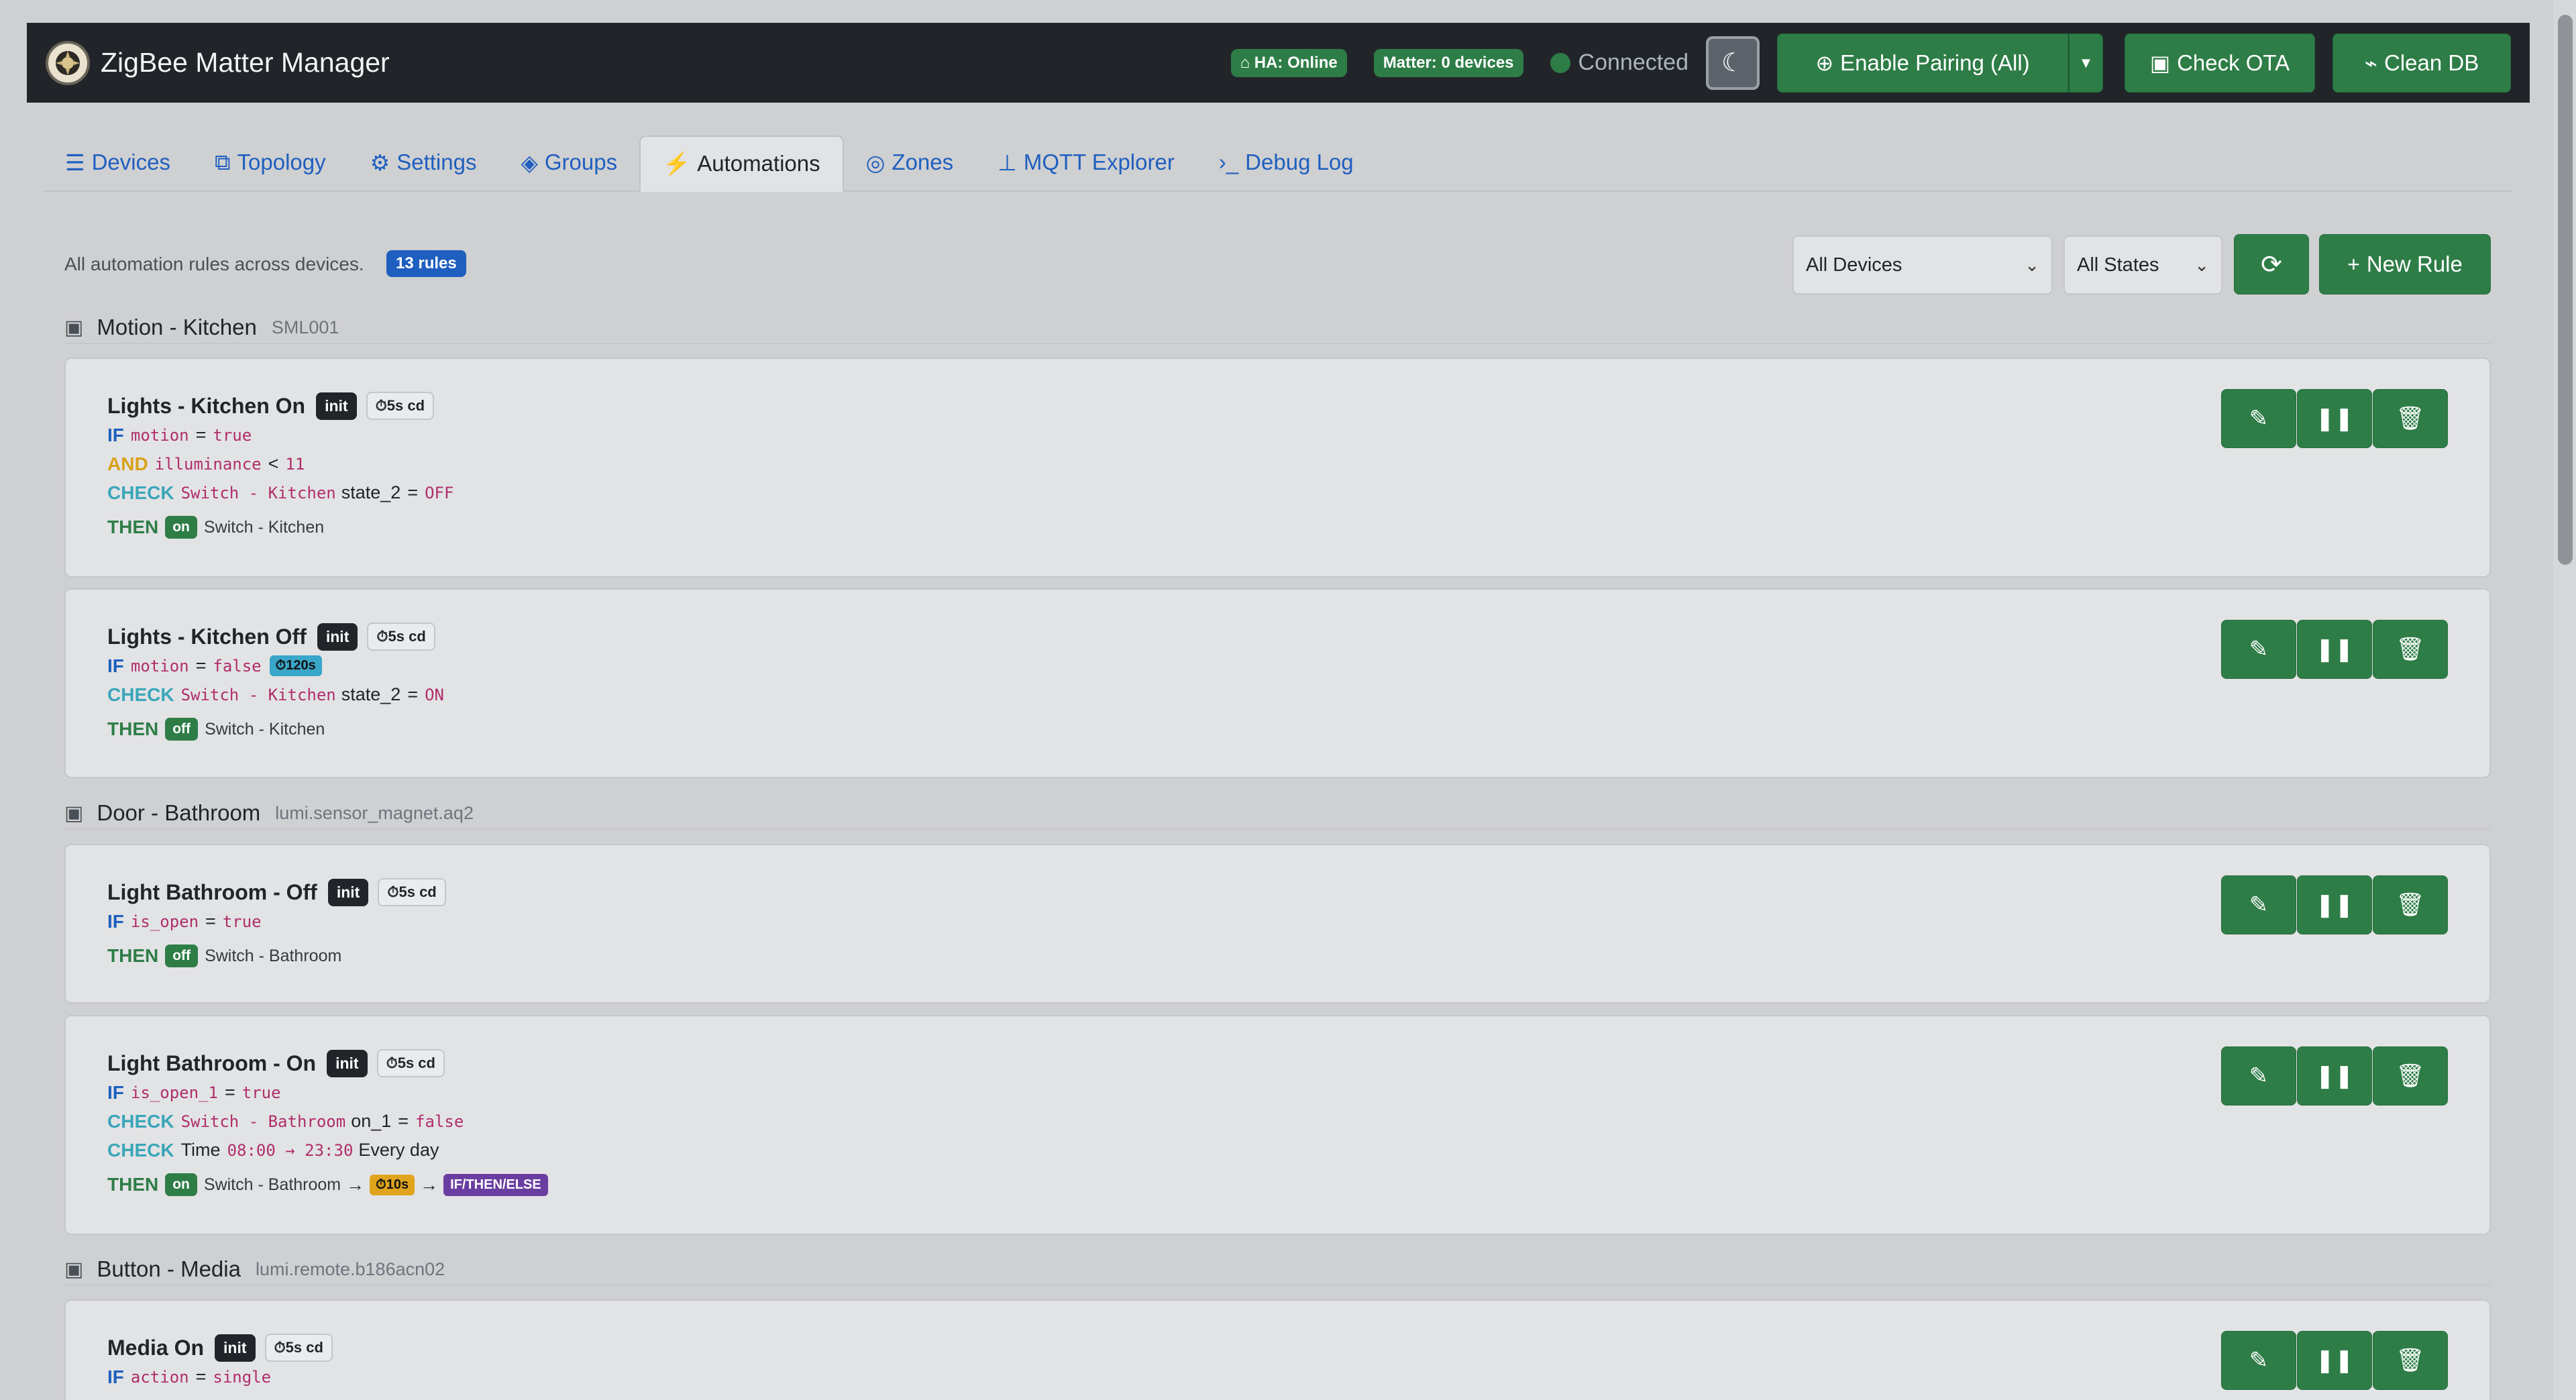  I want to click on automations-description: All automation rules across devices., so click(214, 264).